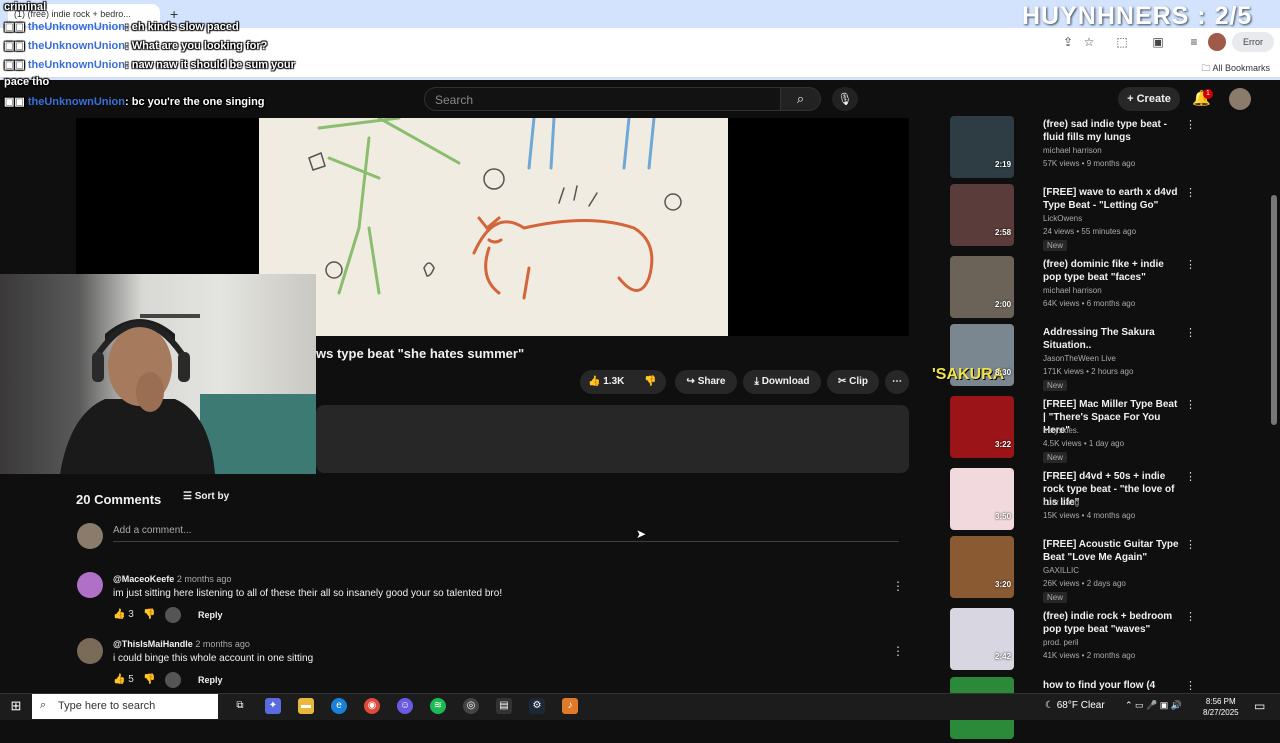 The image size is (1280, 743). I want to click on file-explorer-icon: ▬, so click(306, 706).